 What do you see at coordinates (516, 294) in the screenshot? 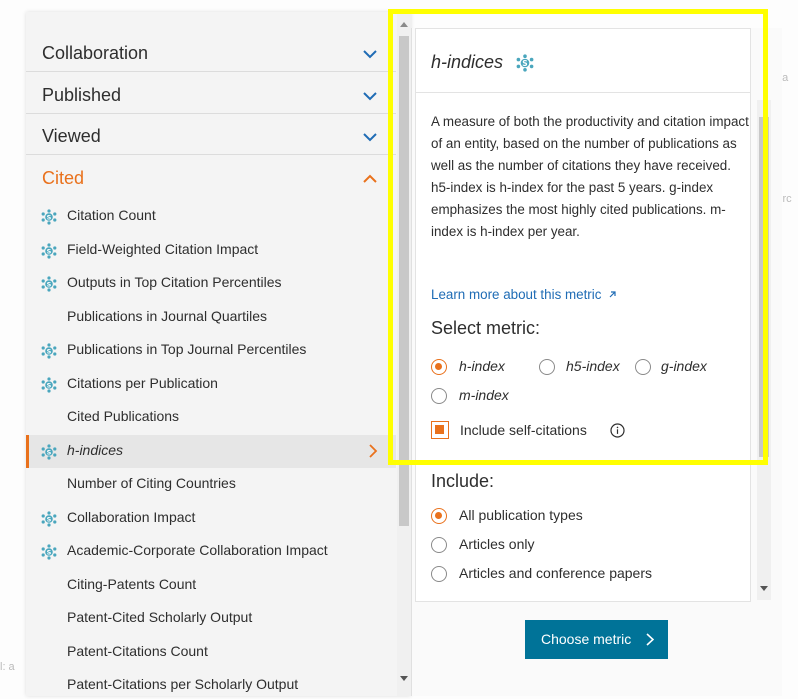
I see `learn-more-label: Learn more about this metric` at bounding box center [516, 294].